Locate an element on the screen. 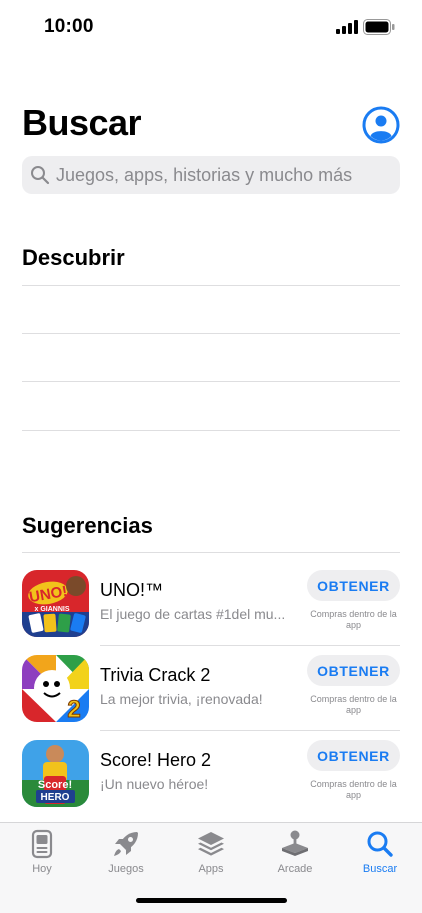  home-indicator is located at coordinates (211, 900).